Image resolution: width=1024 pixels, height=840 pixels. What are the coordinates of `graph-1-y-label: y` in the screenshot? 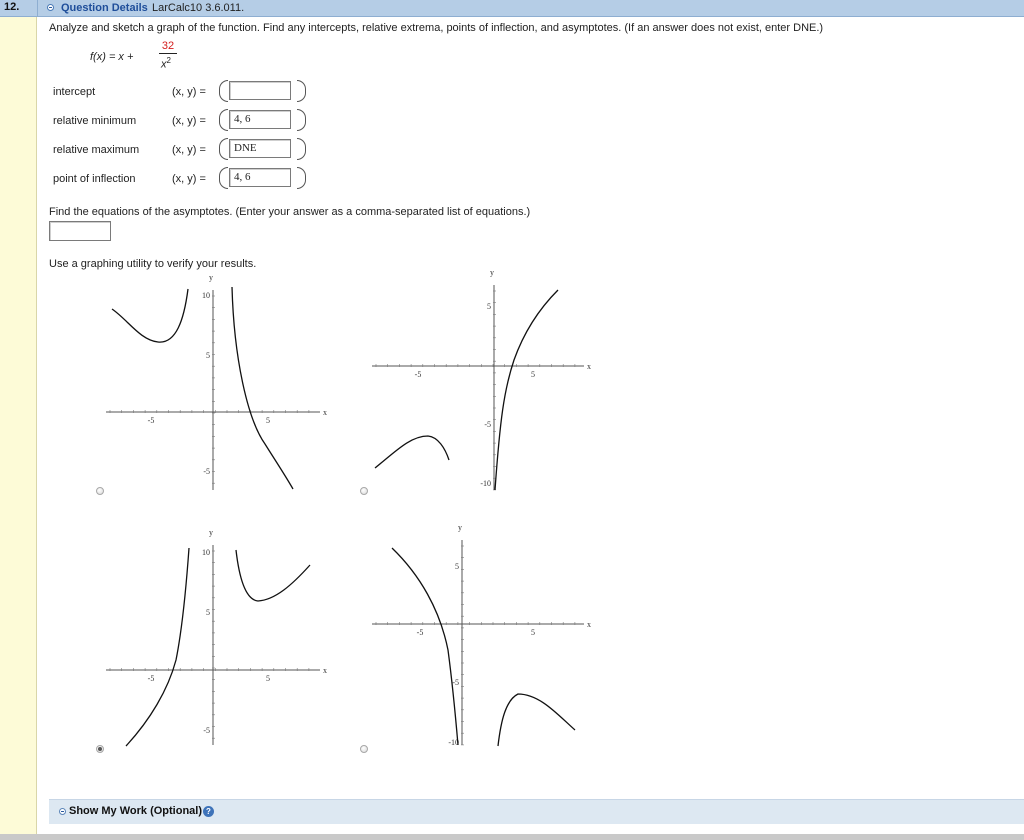 It's located at (211, 277).